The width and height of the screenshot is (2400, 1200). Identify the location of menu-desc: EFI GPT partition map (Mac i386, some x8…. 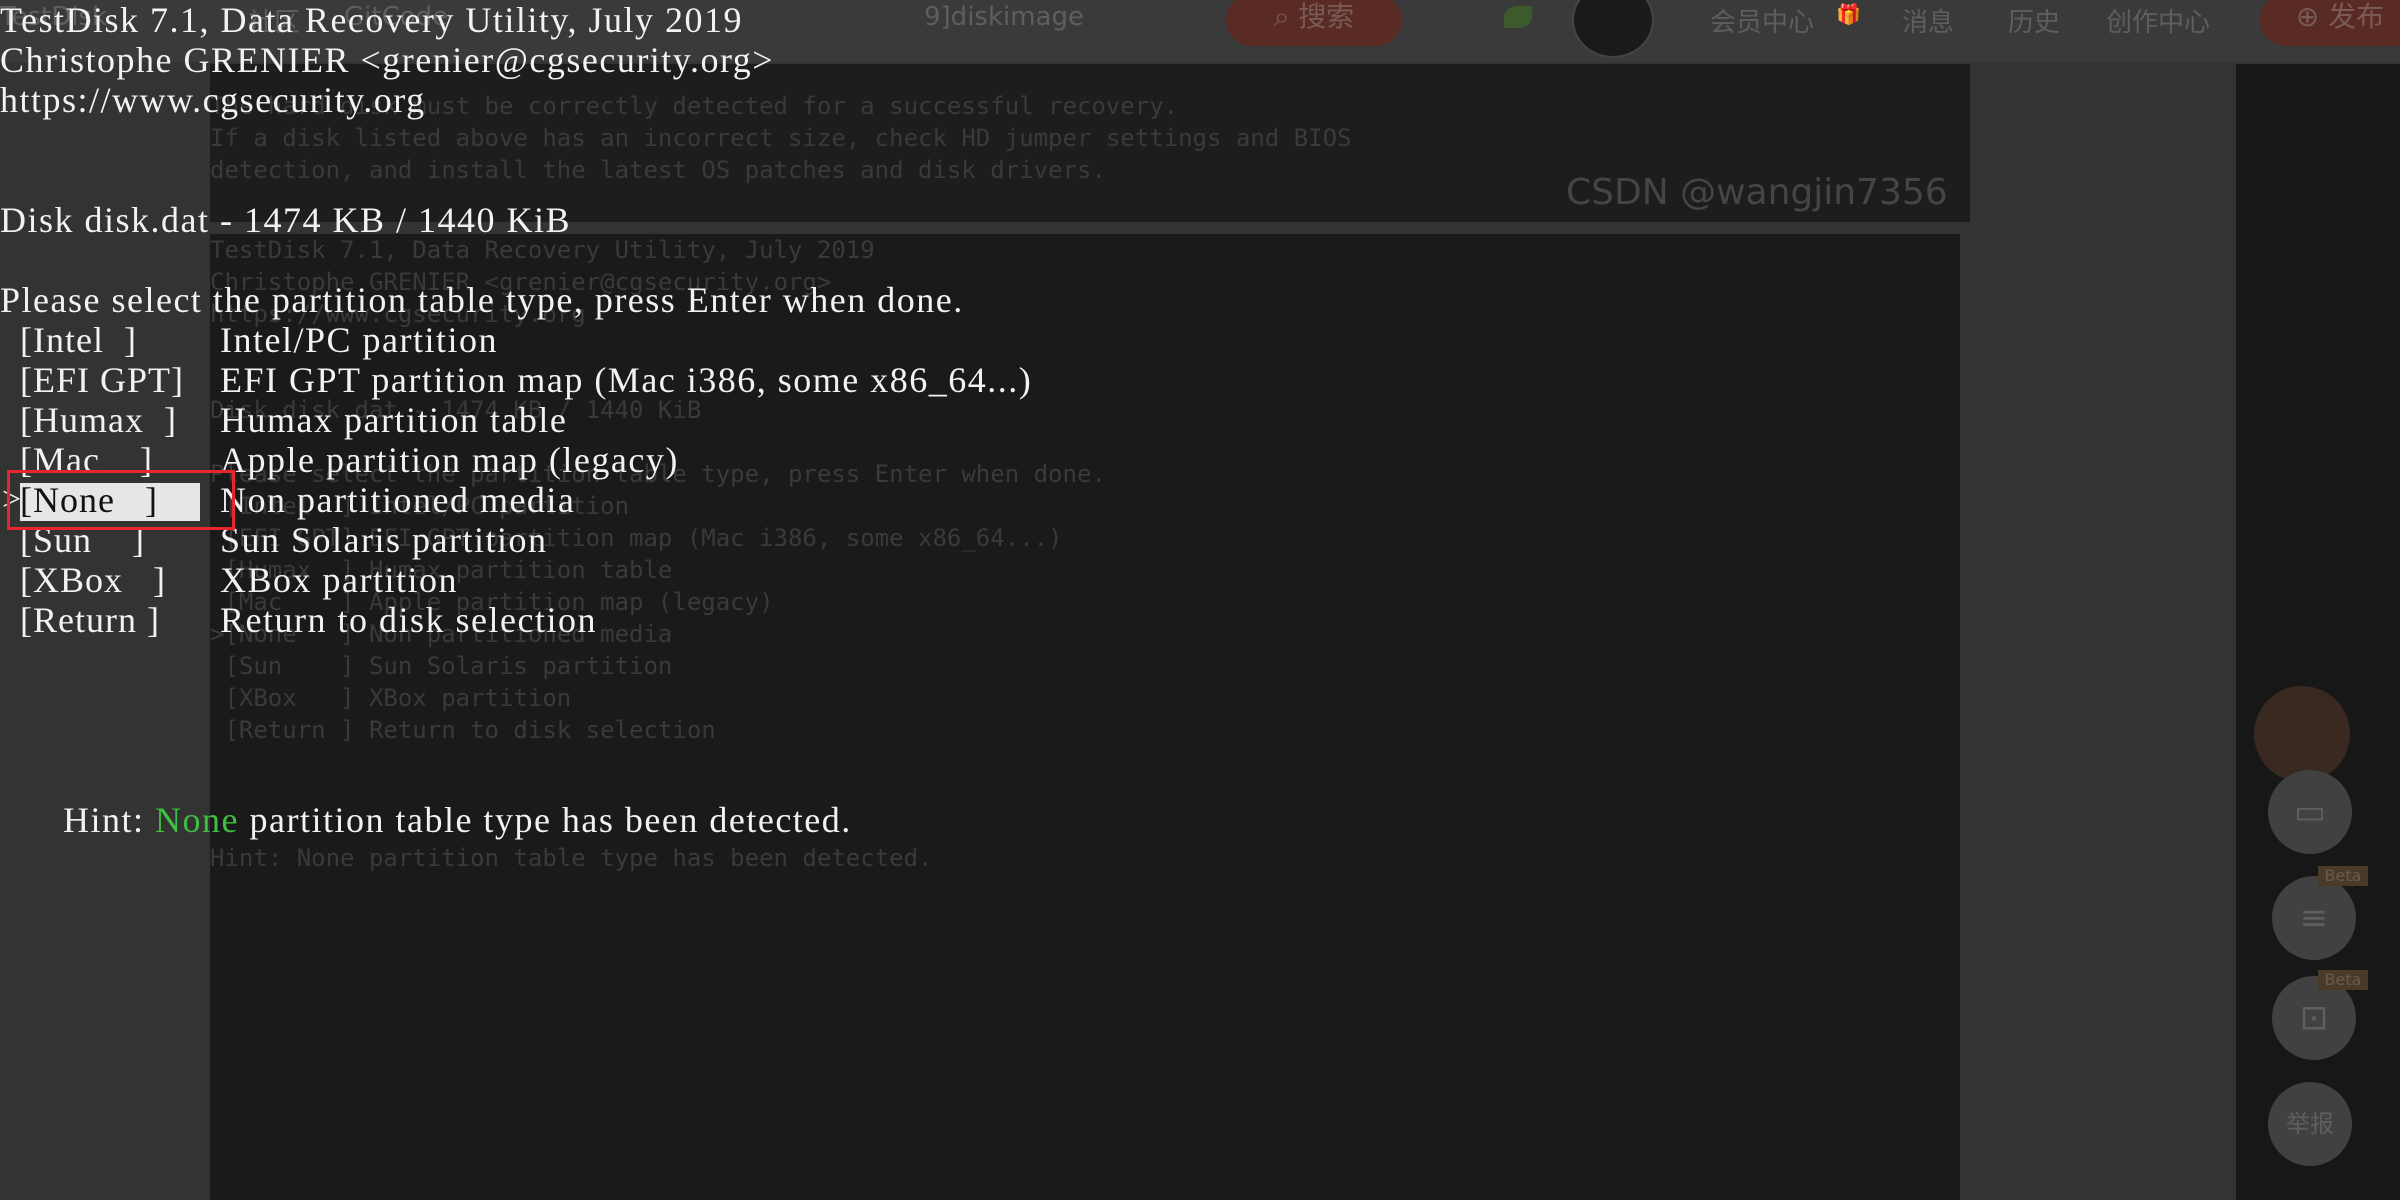
(626, 380).